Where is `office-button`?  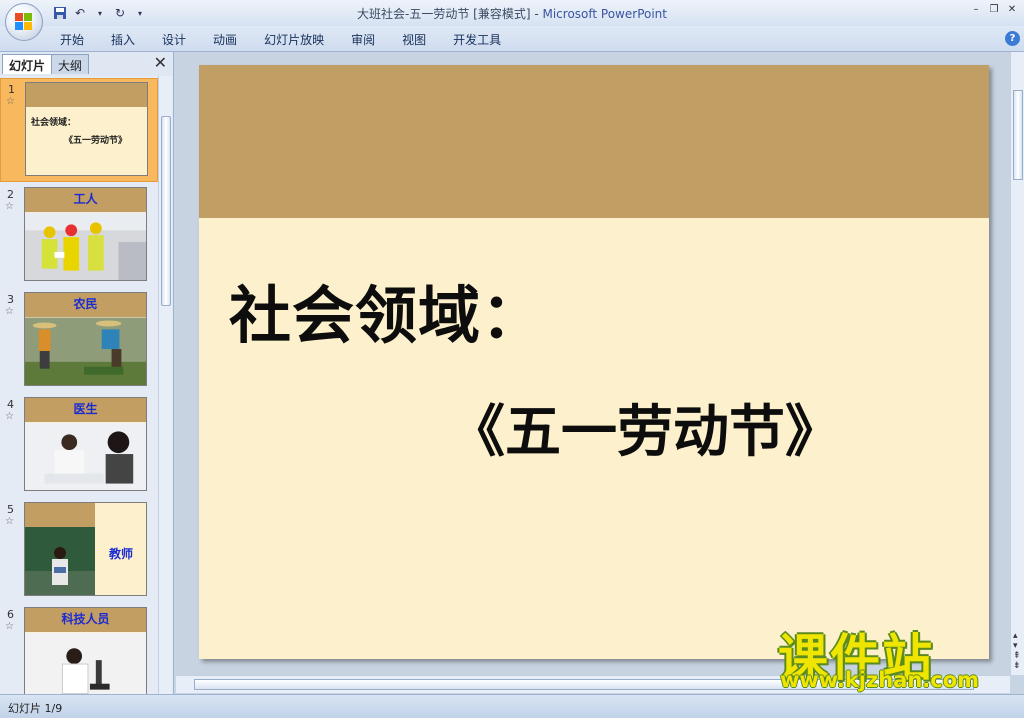 office-button is located at coordinates (24, 22).